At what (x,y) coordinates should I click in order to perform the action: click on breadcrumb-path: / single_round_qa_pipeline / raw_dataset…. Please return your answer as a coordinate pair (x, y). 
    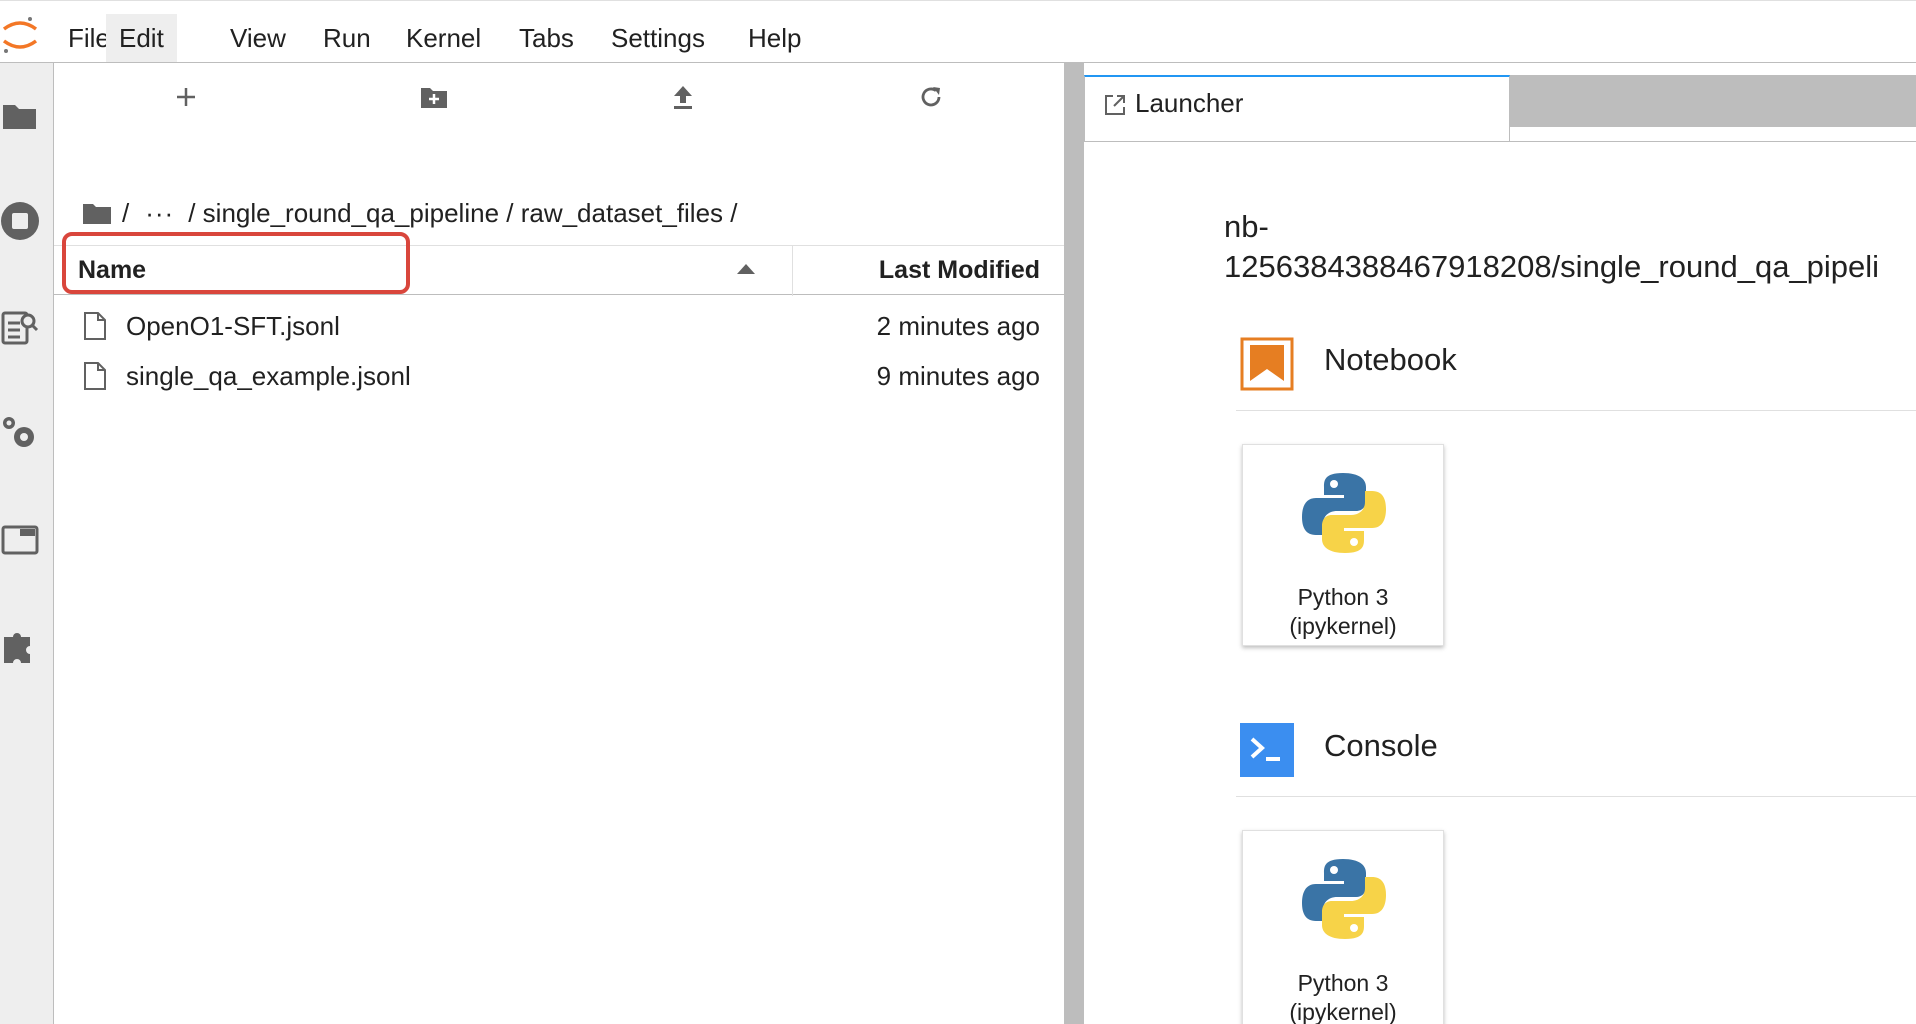
    Looking at the image, I should click on (462, 213).